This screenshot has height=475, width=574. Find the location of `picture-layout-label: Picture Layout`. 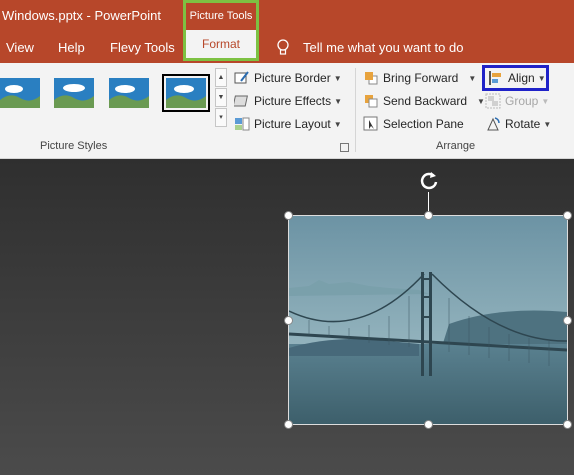

picture-layout-label: Picture Layout is located at coordinates (292, 124).